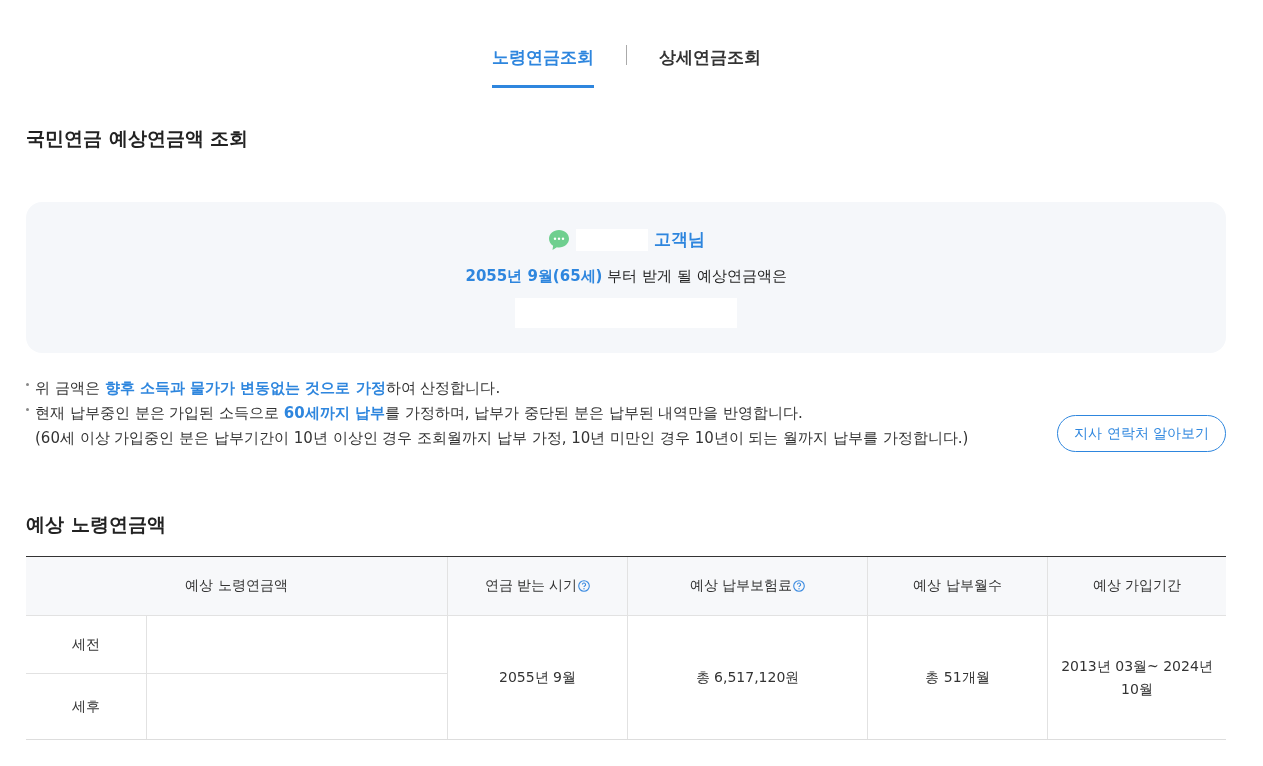 The height and width of the screenshot is (766, 1263). I want to click on table-cell: 2013년 03월~ 2024년 10월, so click(1136, 677).